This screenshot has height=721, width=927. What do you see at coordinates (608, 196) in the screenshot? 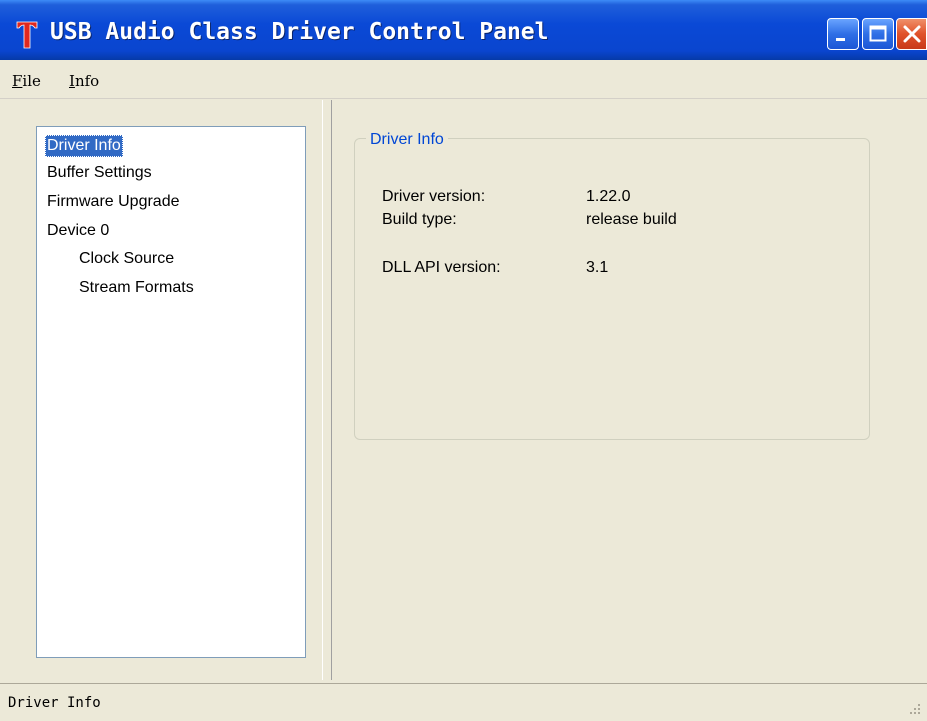
I see `driver-version-value: 1.22.0` at bounding box center [608, 196].